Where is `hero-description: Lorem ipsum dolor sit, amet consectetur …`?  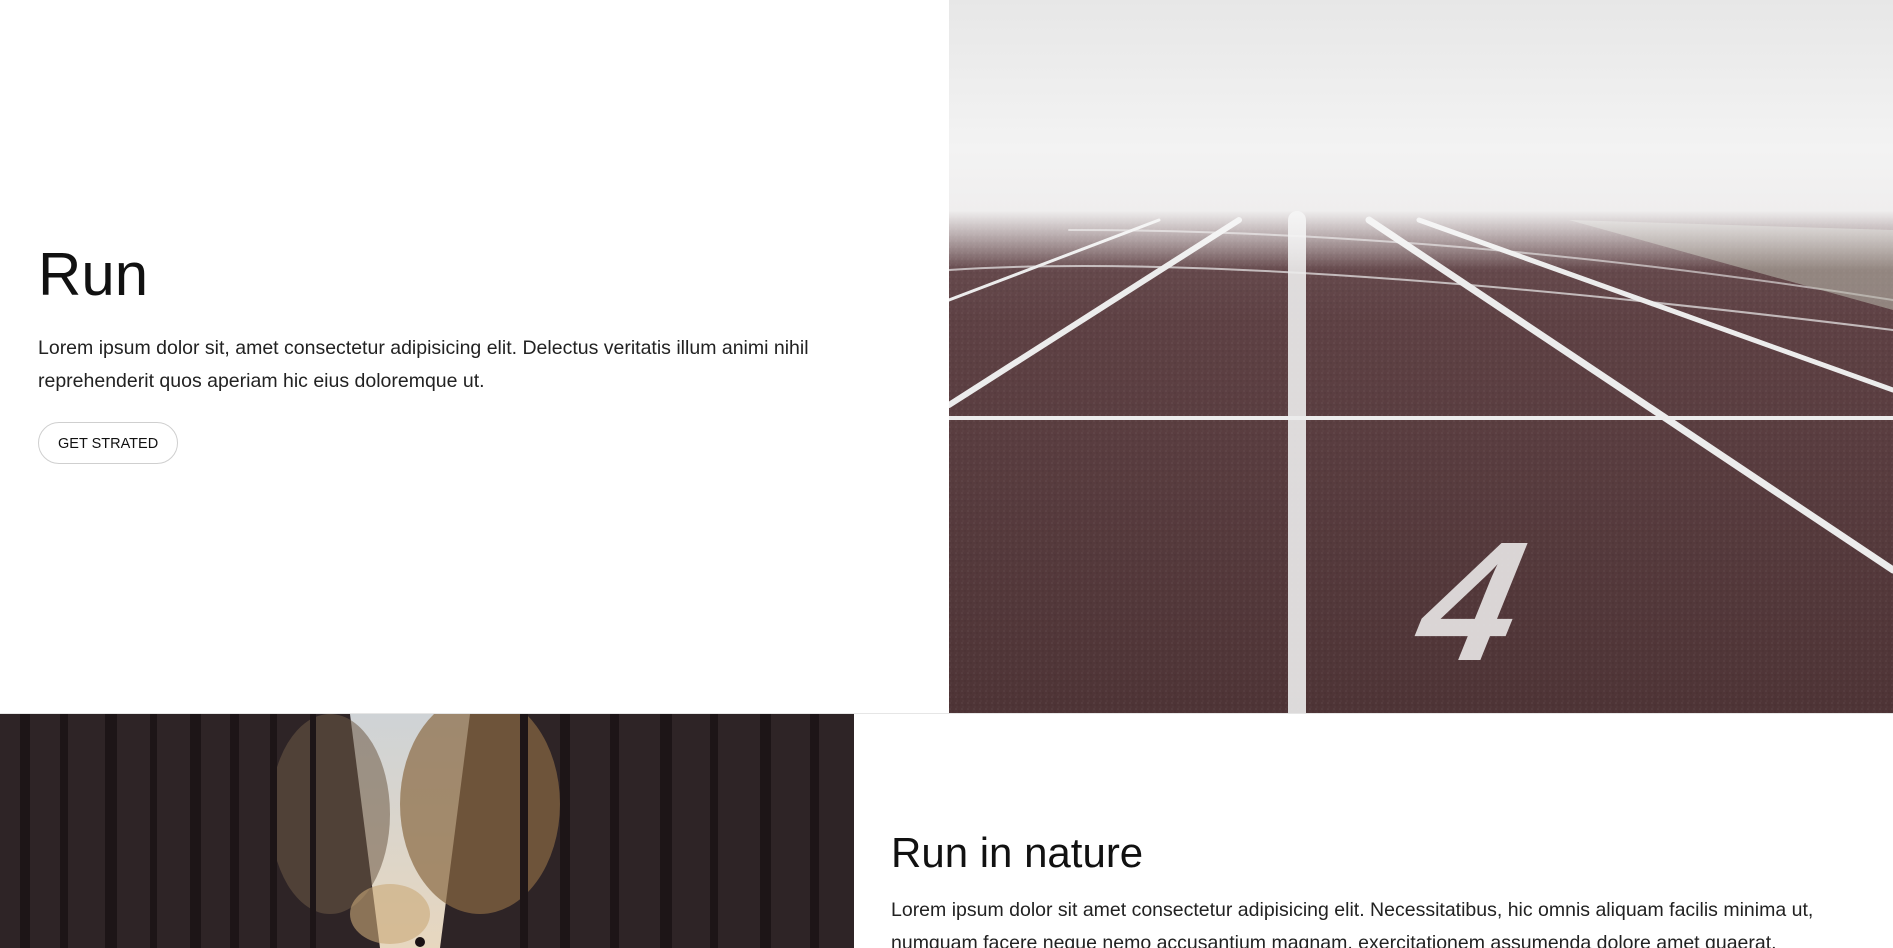
hero-description: Lorem ipsum dolor sit, amet consectetur … is located at coordinates (423, 364).